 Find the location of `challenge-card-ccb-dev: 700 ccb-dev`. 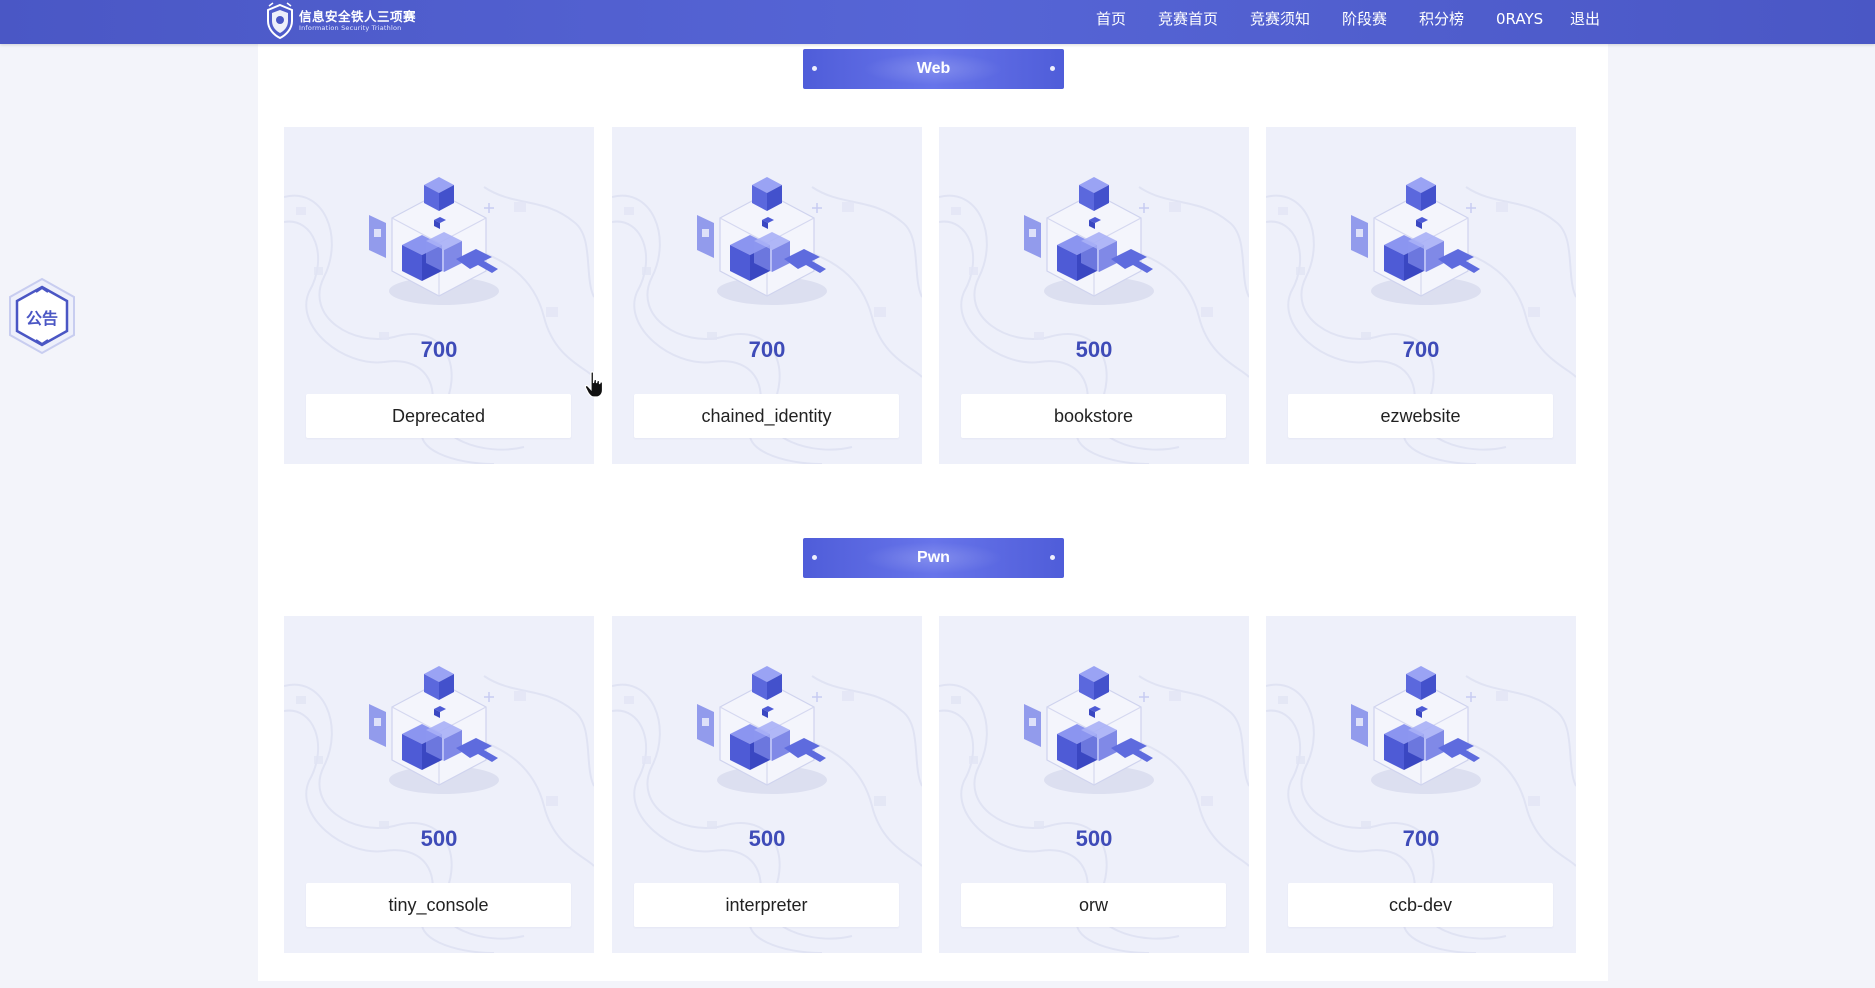

challenge-card-ccb-dev: 700 ccb-dev is located at coordinates (1421, 784).